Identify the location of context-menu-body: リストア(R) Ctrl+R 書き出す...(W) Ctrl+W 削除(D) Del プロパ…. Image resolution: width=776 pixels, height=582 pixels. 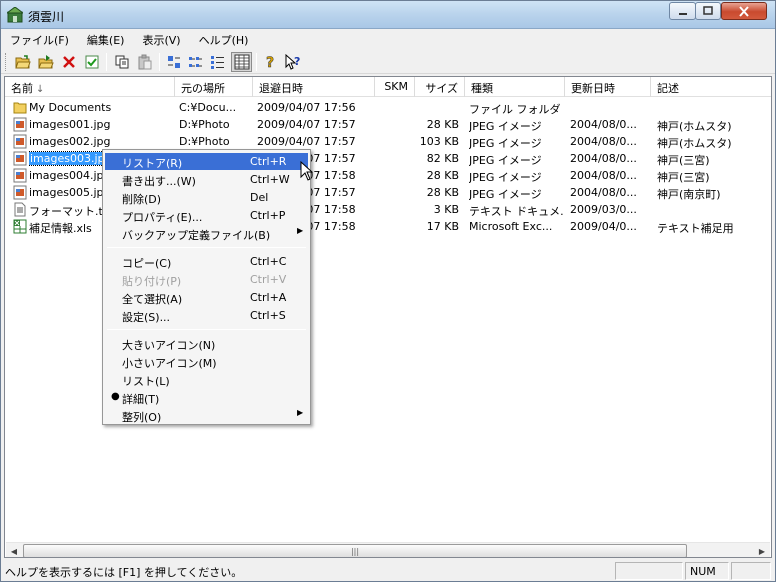
(206, 287).